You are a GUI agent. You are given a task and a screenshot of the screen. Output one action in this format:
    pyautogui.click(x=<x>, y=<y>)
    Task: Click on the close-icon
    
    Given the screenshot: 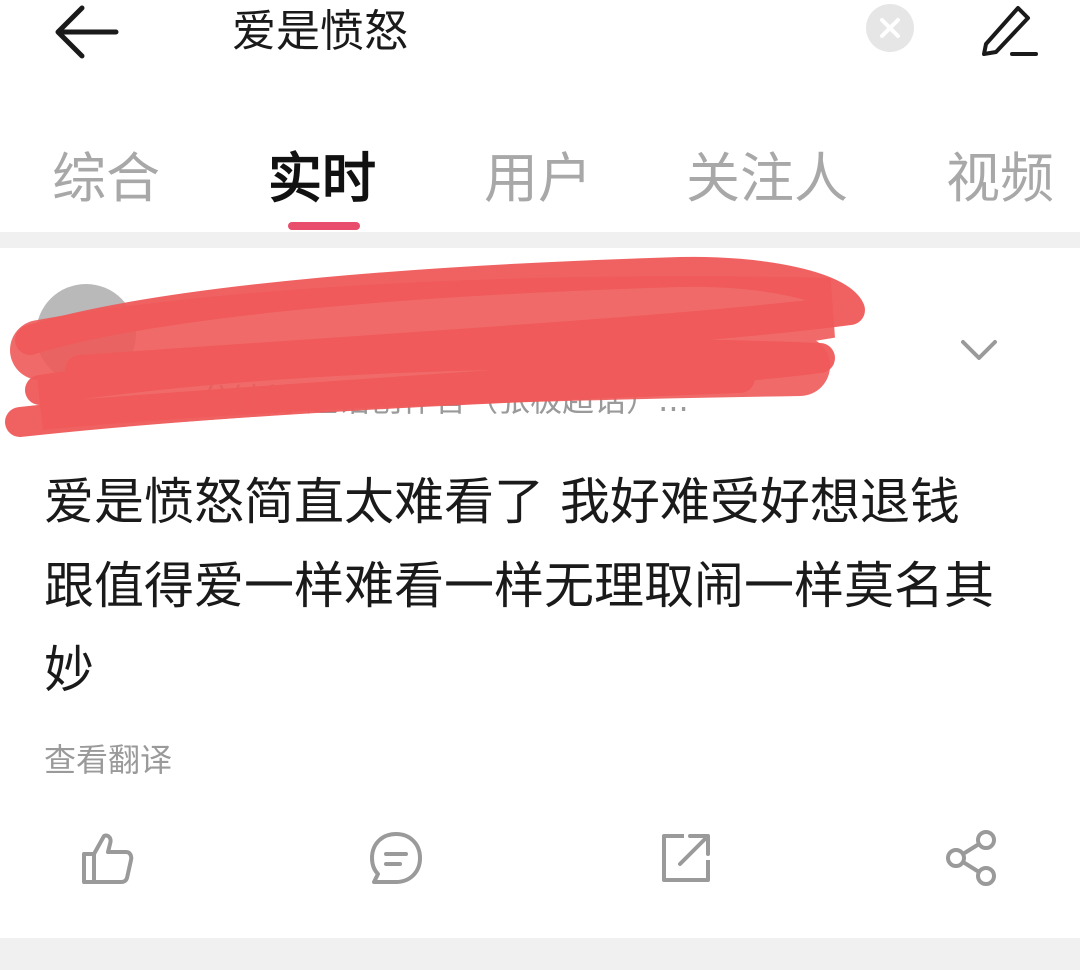 What is the action you would take?
    pyautogui.click(x=890, y=28)
    